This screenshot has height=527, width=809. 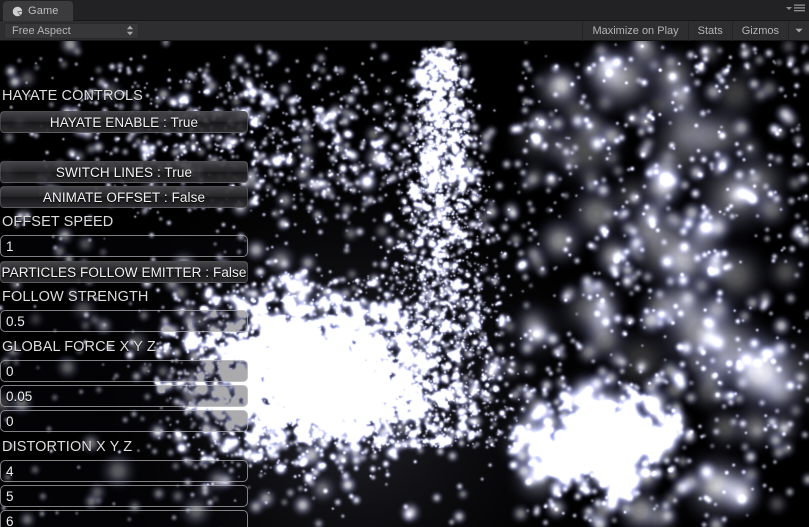 What do you see at coordinates (72, 96) in the screenshot?
I see `label-hayate-controls: HAYATE CONTROLS` at bounding box center [72, 96].